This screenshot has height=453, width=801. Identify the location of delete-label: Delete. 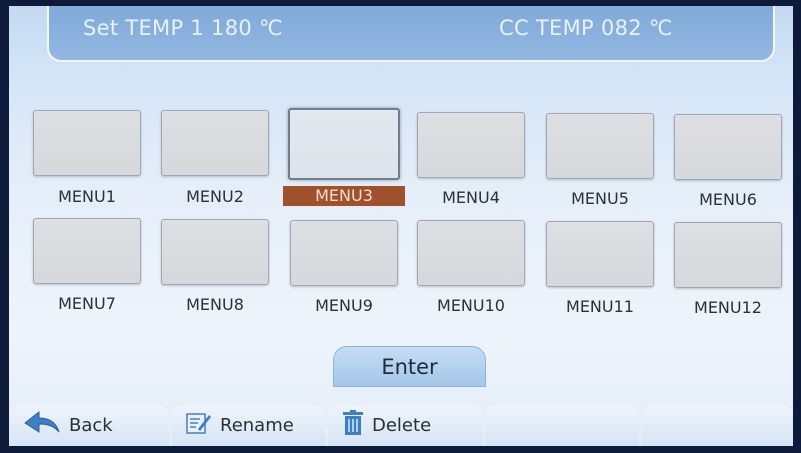
(402, 425).